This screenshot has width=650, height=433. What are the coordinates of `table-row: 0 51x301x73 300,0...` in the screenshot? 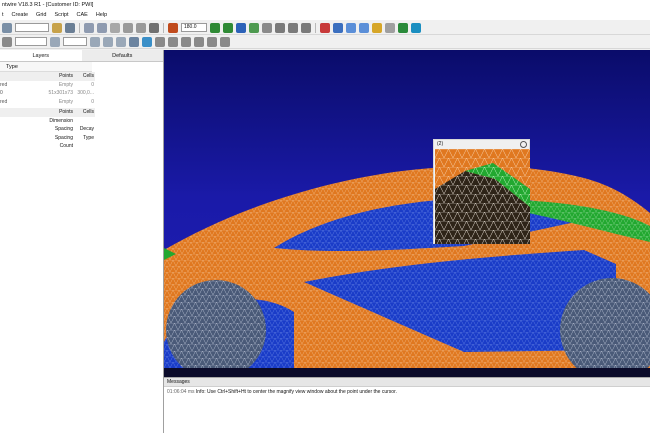 It's located at (47, 93).